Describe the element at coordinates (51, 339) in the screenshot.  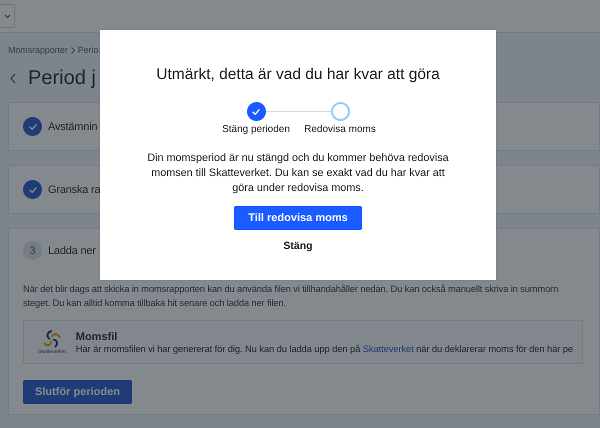
I see `logo-swirl-icon` at that location.